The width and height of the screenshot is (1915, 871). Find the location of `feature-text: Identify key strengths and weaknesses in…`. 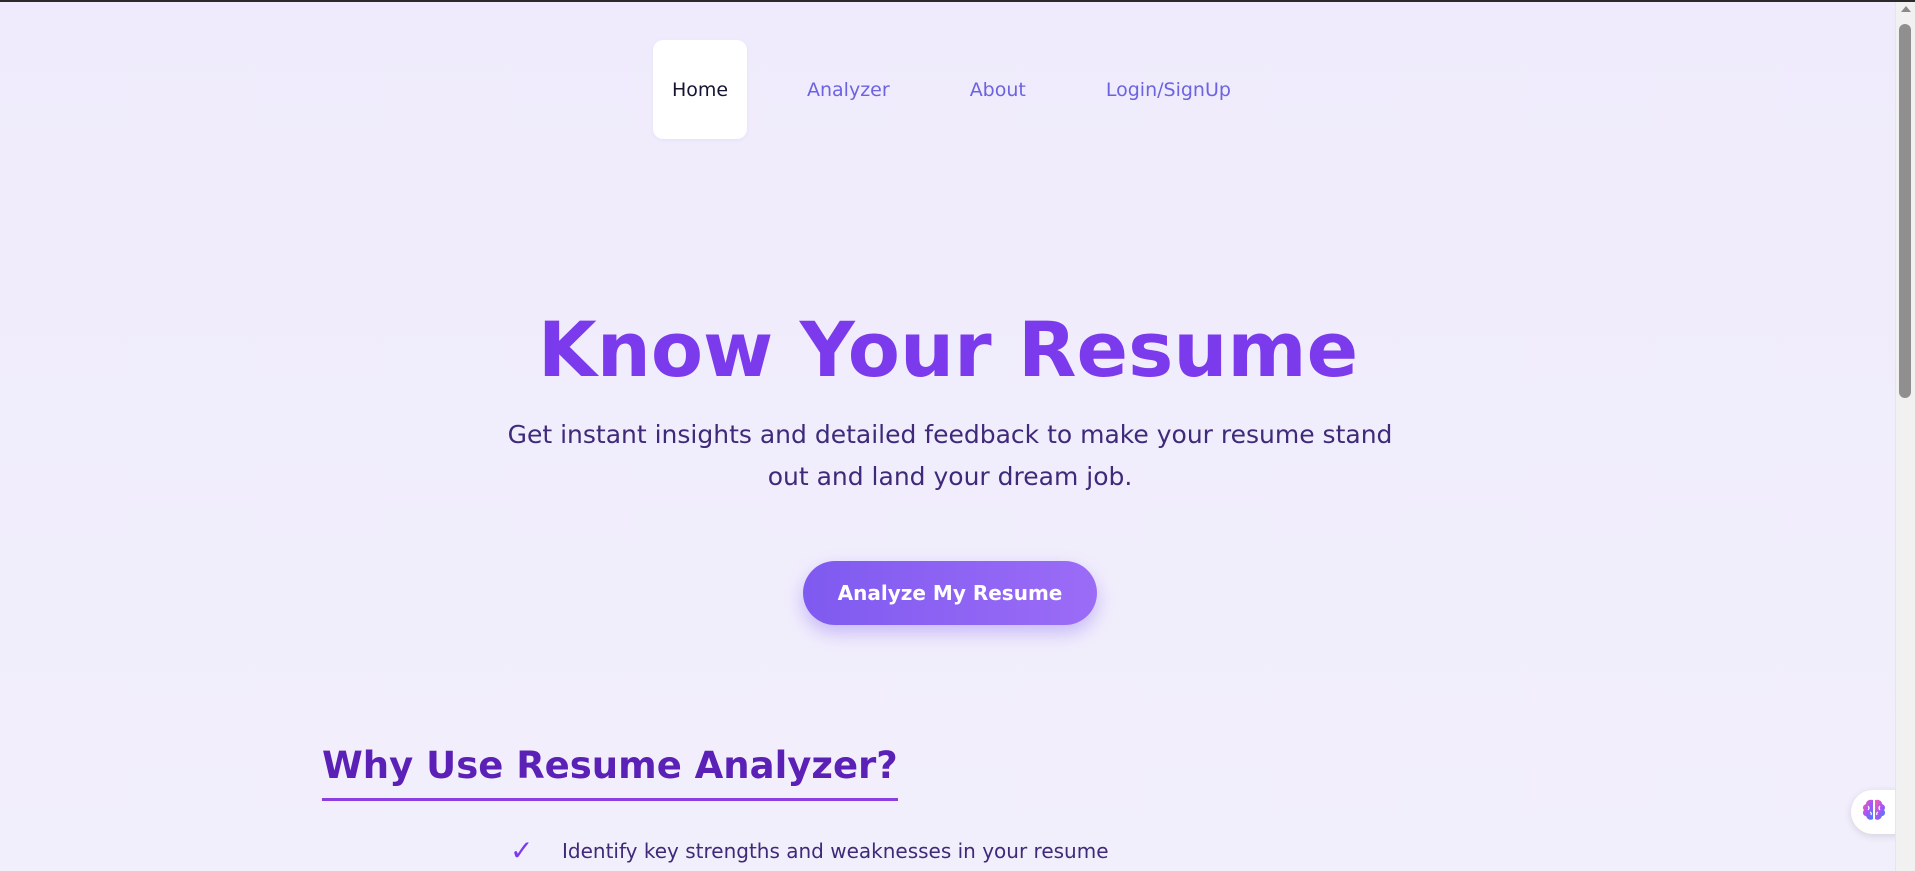

feature-text: Identify key strengths and weaknesses in… is located at coordinates (835, 850).